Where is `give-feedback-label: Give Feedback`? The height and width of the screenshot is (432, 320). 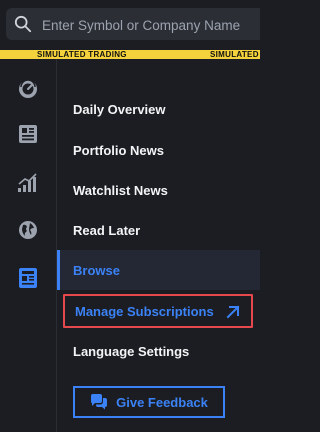
give-feedback-label: Give Feedback is located at coordinates (162, 402).